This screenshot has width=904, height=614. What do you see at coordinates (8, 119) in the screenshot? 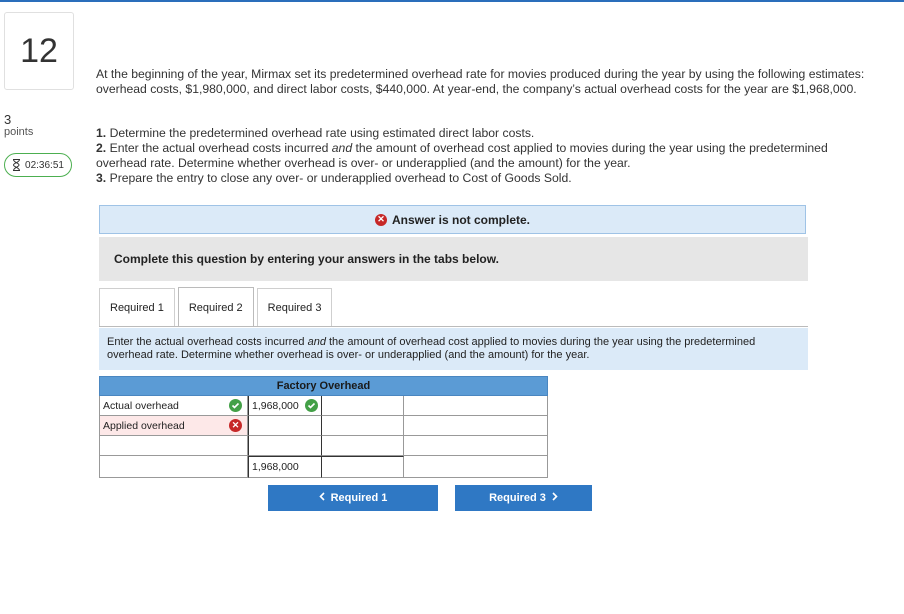
I see `points-value: 3` at bounding box center [8, 119].